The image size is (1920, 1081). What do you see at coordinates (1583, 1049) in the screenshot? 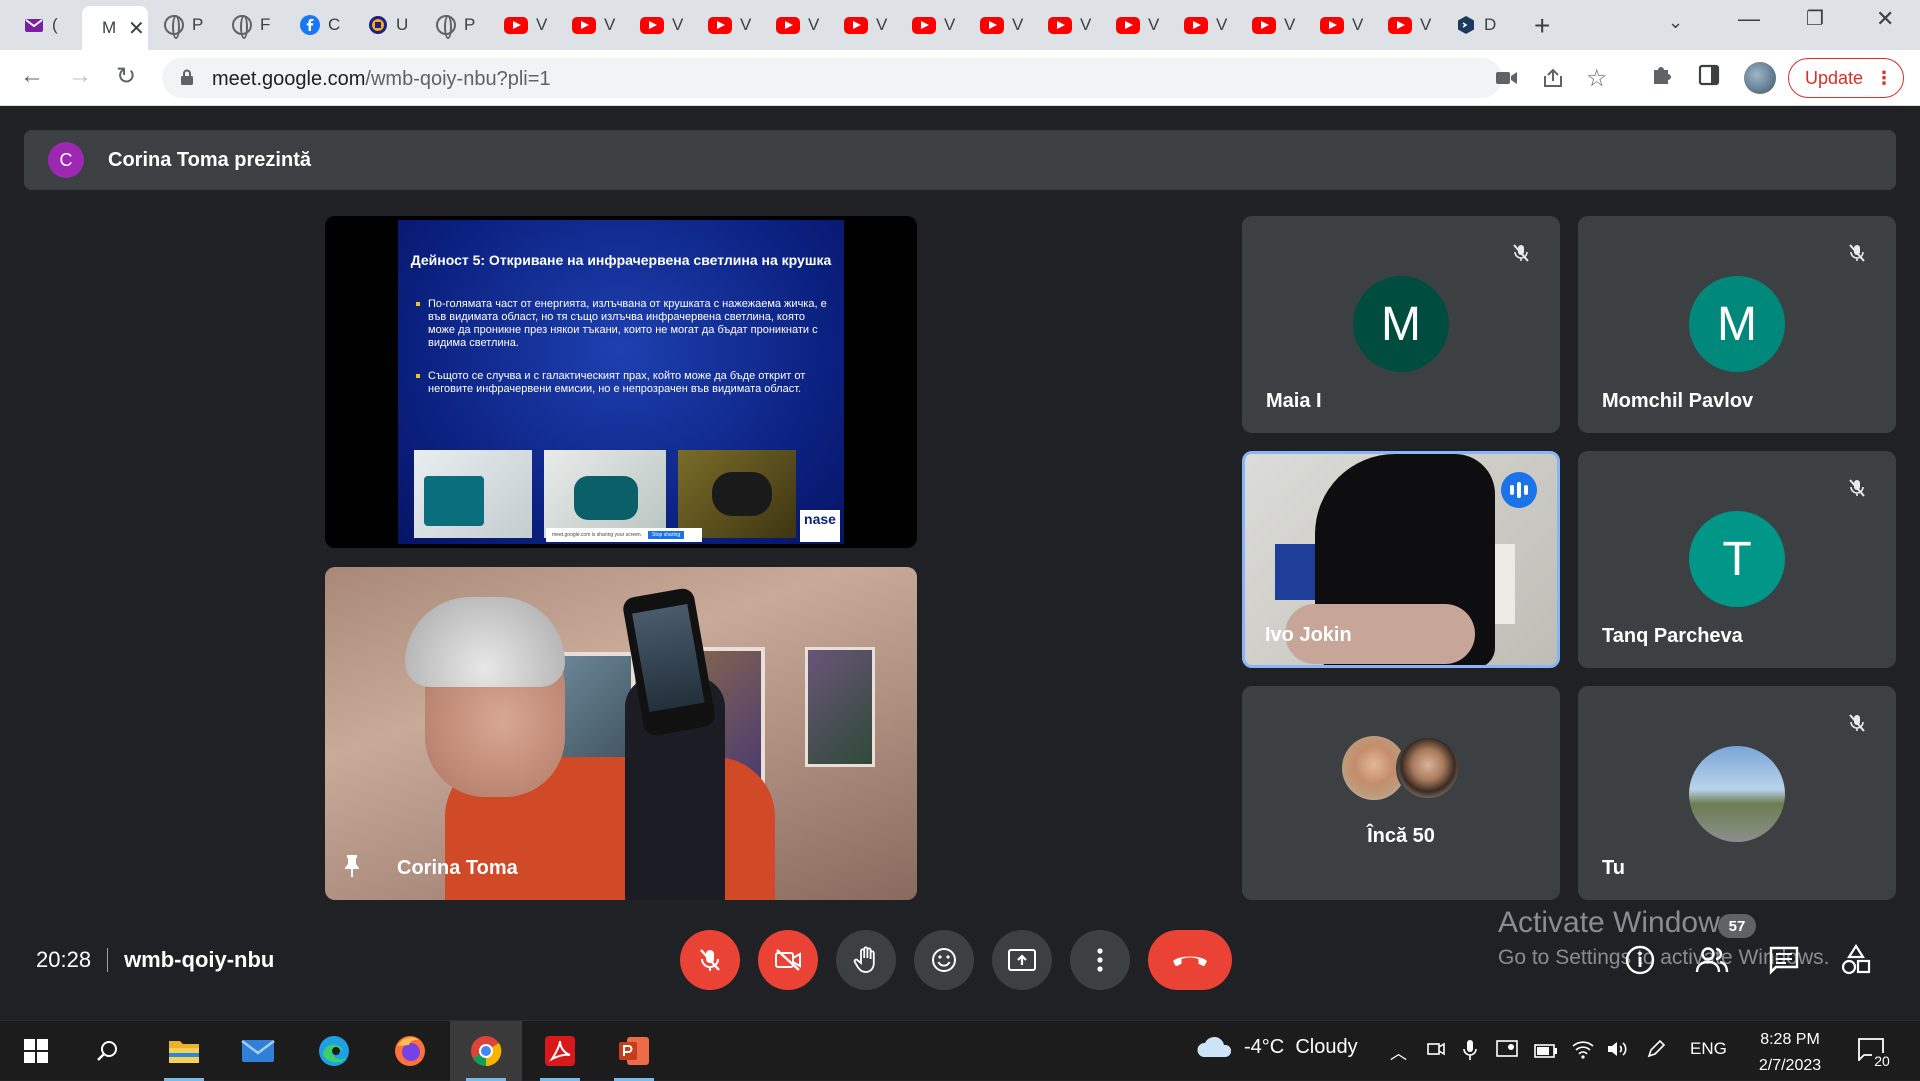
I see `wifi-icon` at bounding box center [1583, 1049].